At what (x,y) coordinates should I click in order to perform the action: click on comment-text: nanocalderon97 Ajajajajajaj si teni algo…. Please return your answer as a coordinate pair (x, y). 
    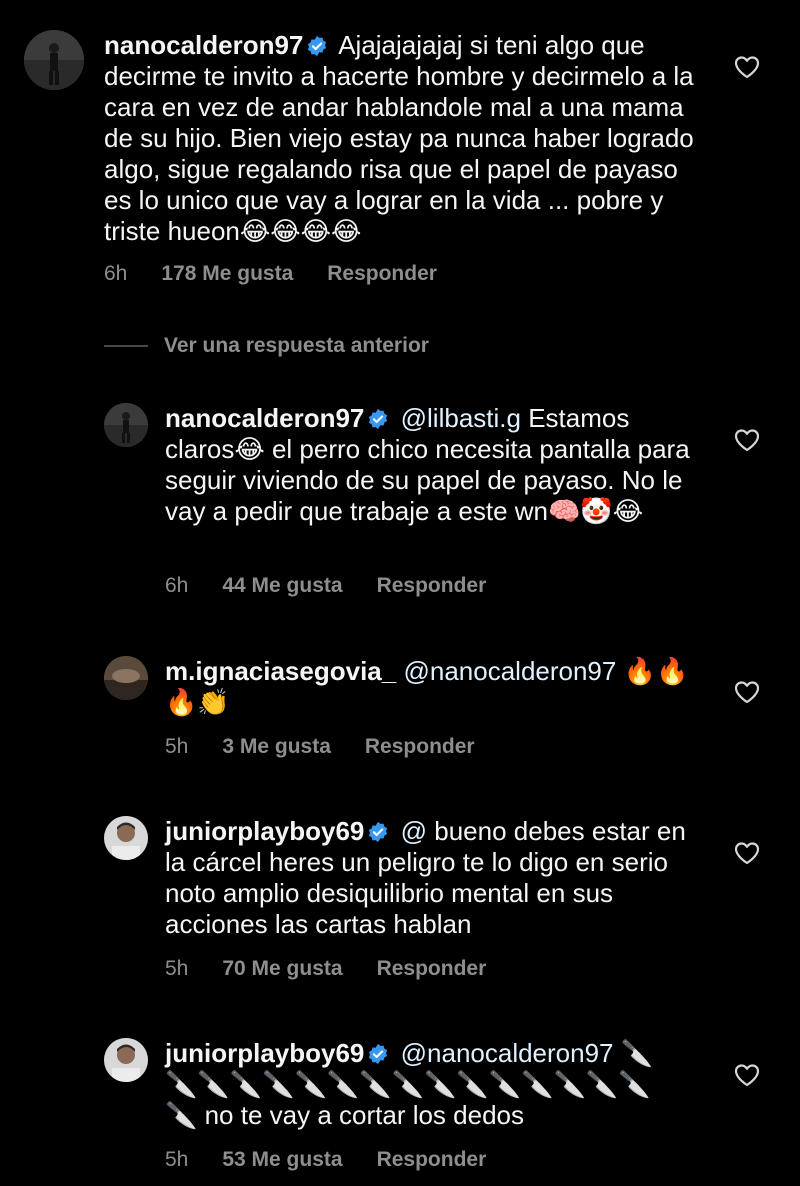
    Looking at the image, I should click on (404, 138).